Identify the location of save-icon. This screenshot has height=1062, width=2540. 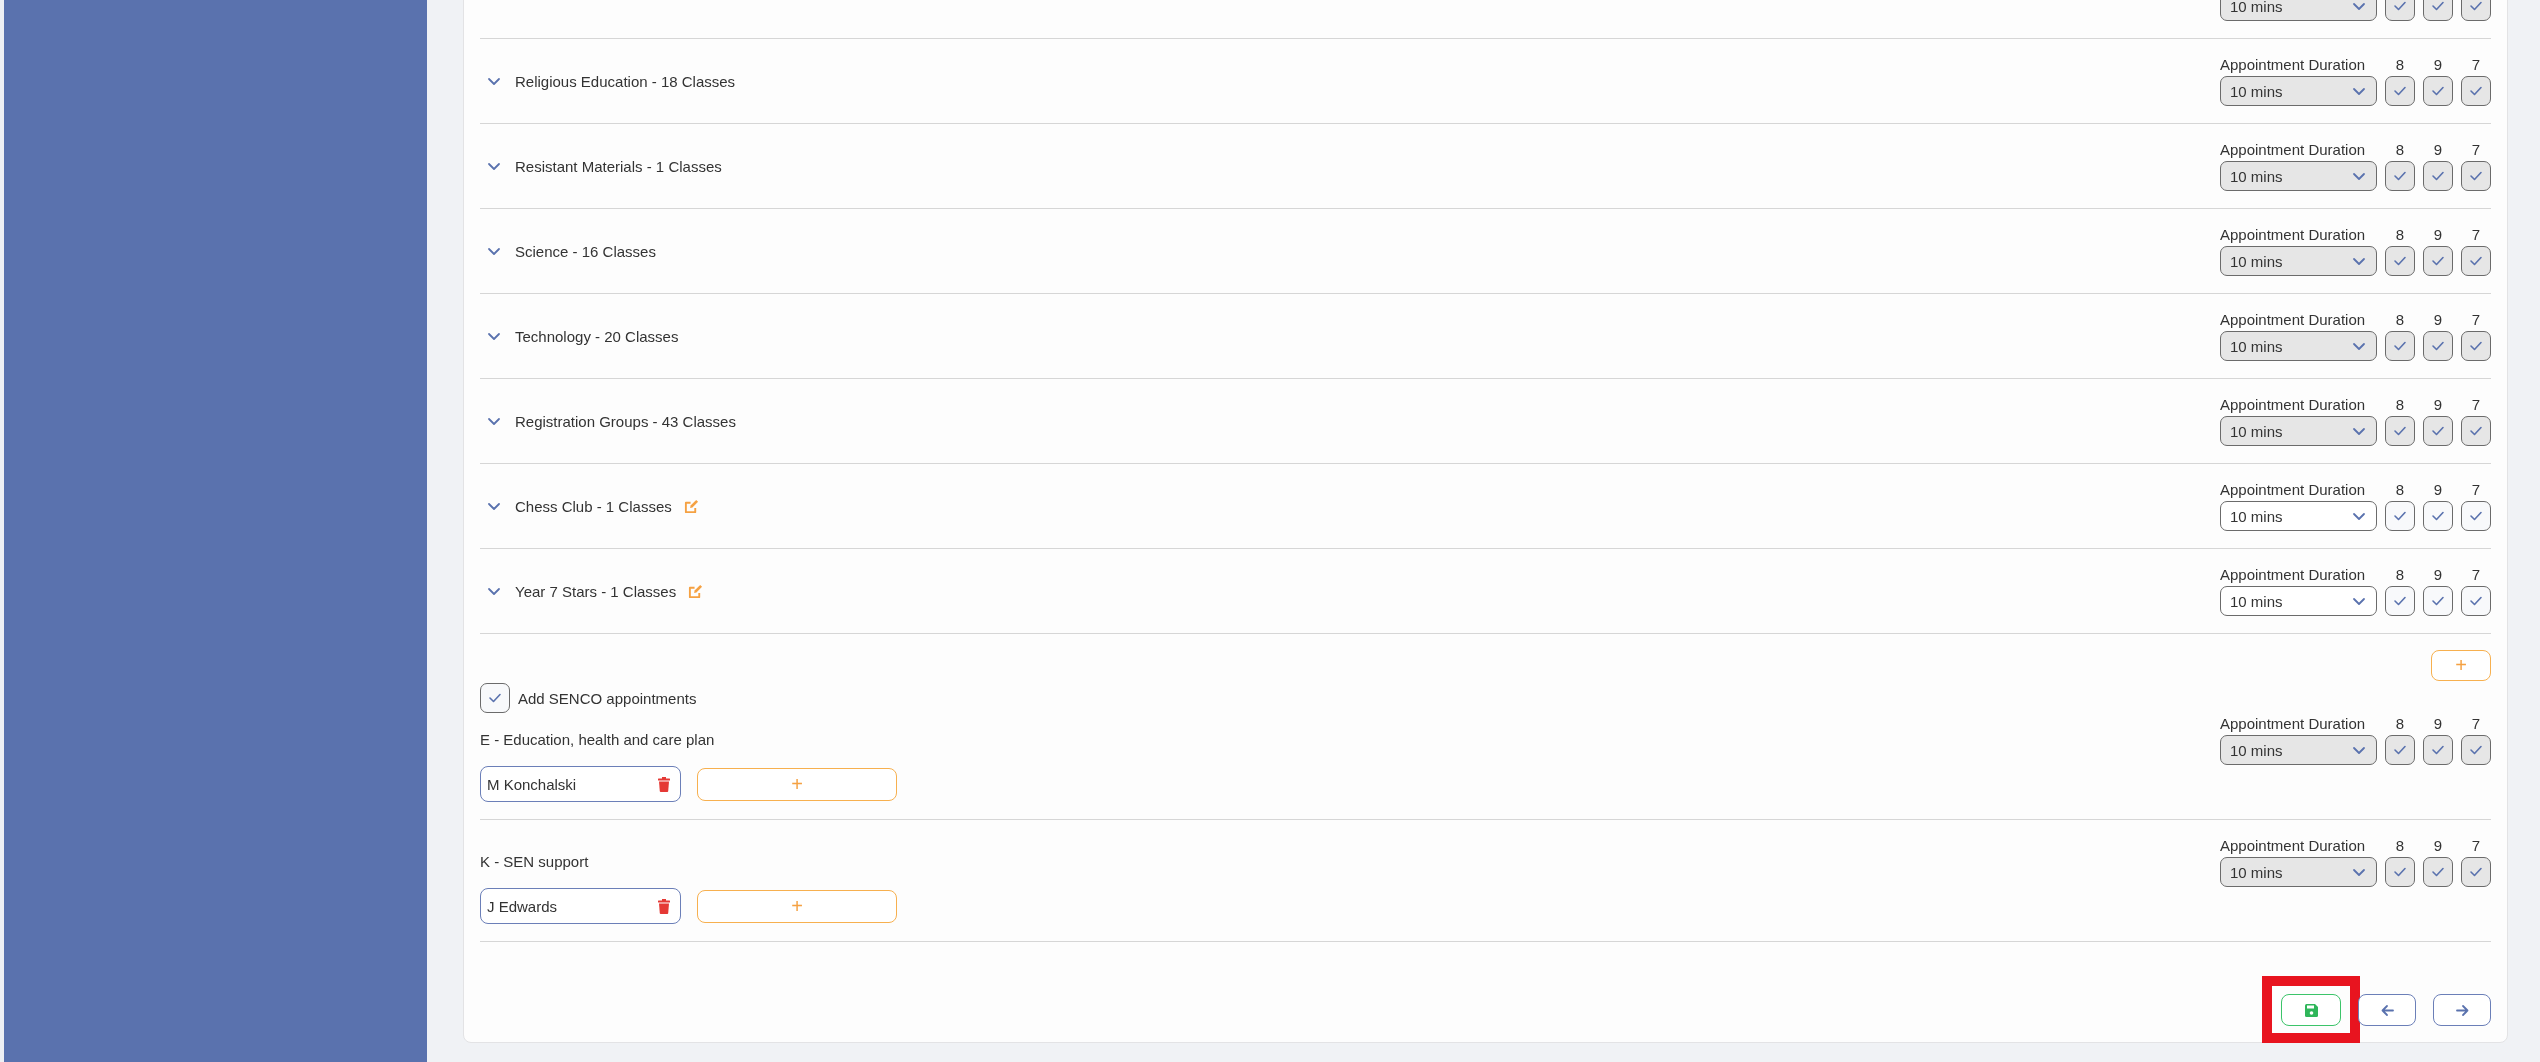
(2311, 1010).